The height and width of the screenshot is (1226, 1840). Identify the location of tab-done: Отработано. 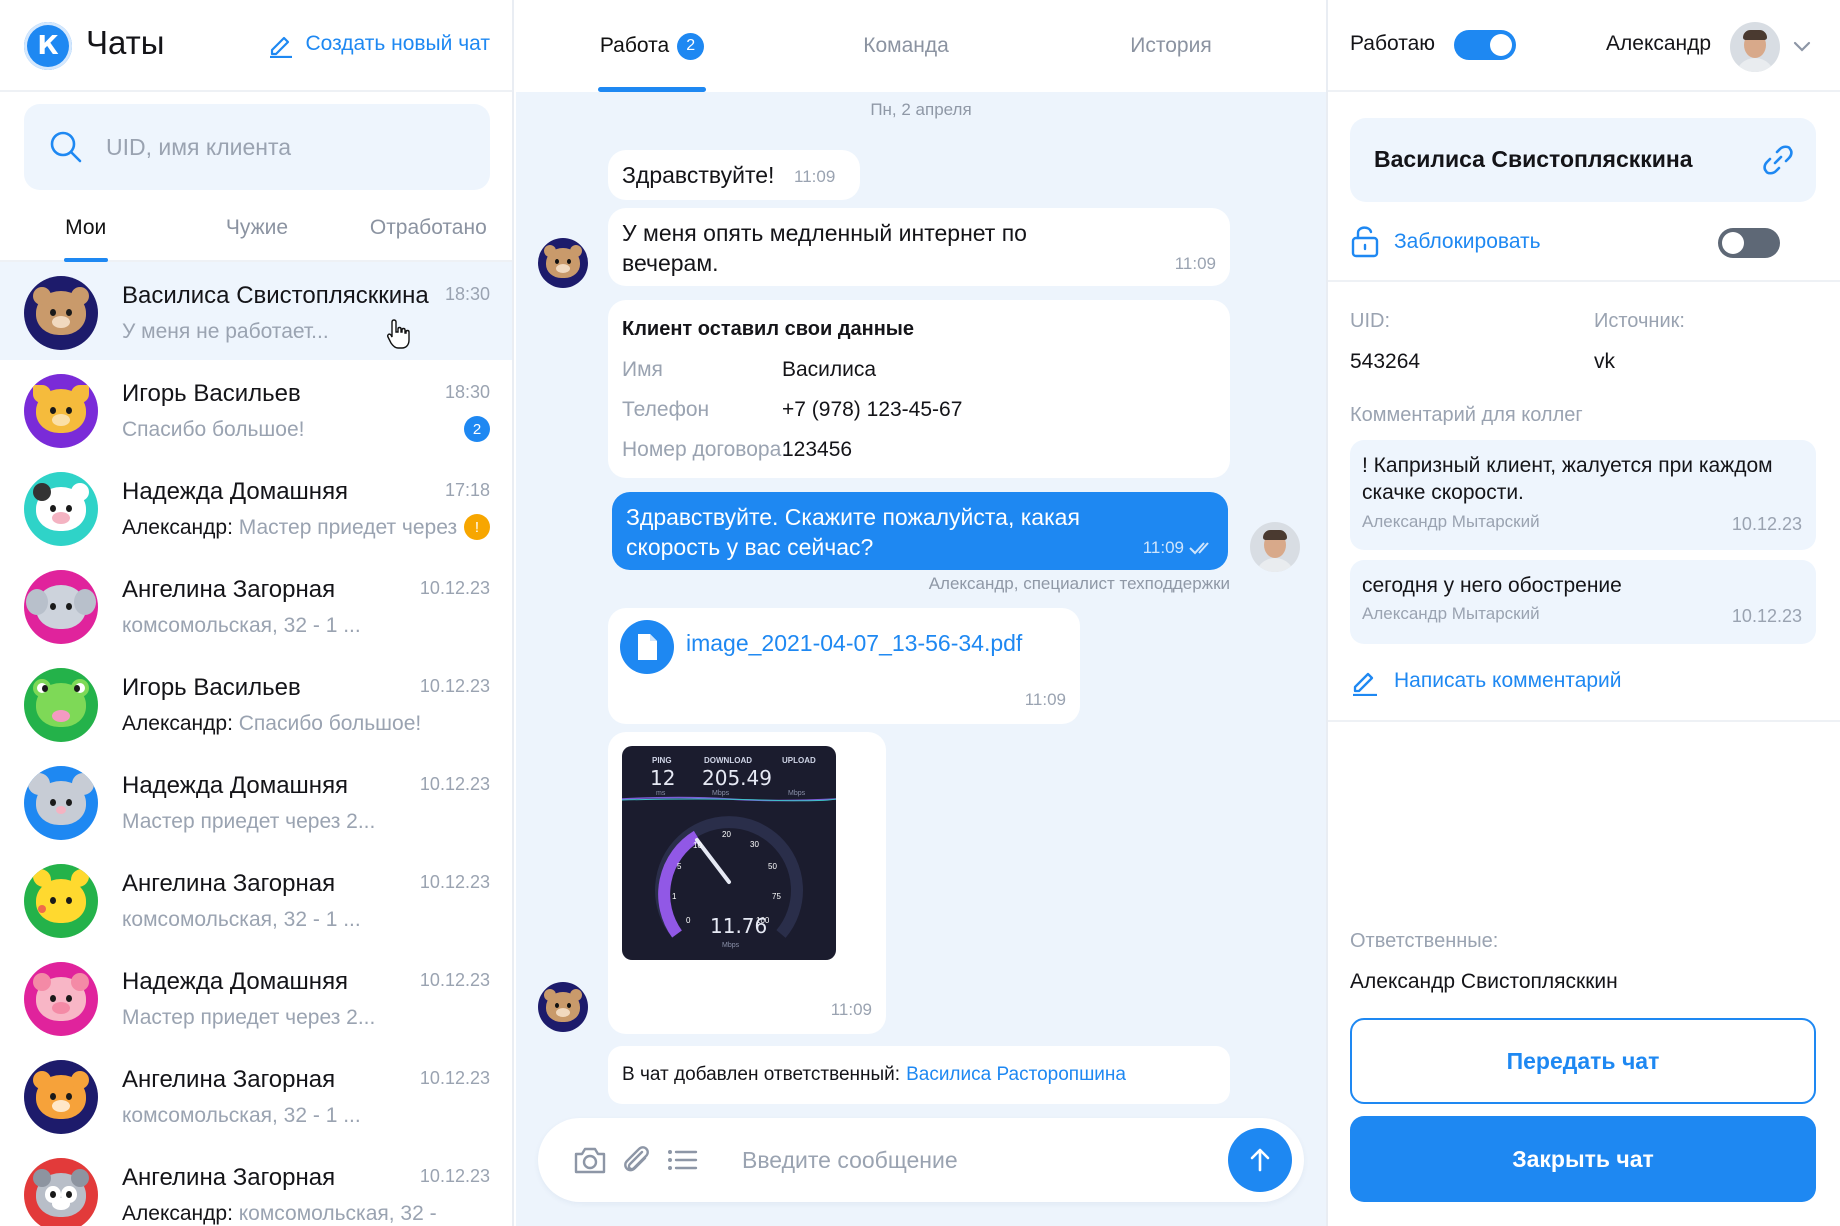
(427, 228).